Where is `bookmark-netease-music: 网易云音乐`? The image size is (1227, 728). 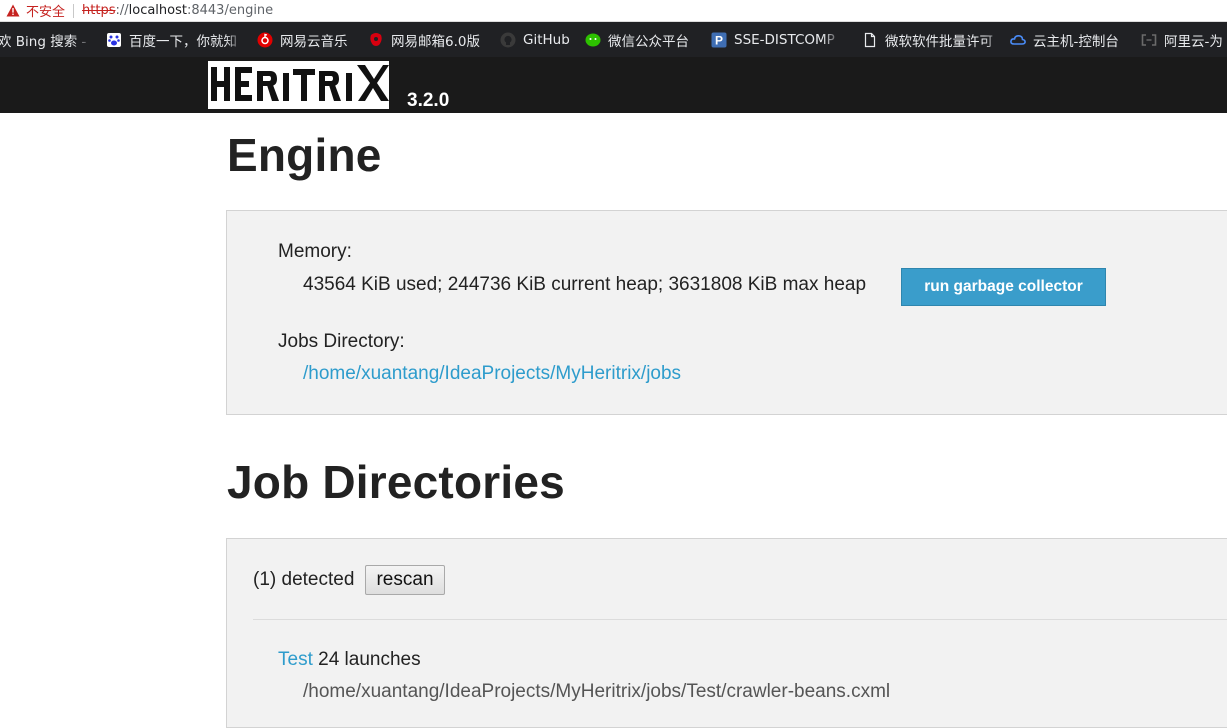 bookmark-netease-music: 网易云音乐 is located at coordinates (312, 39).